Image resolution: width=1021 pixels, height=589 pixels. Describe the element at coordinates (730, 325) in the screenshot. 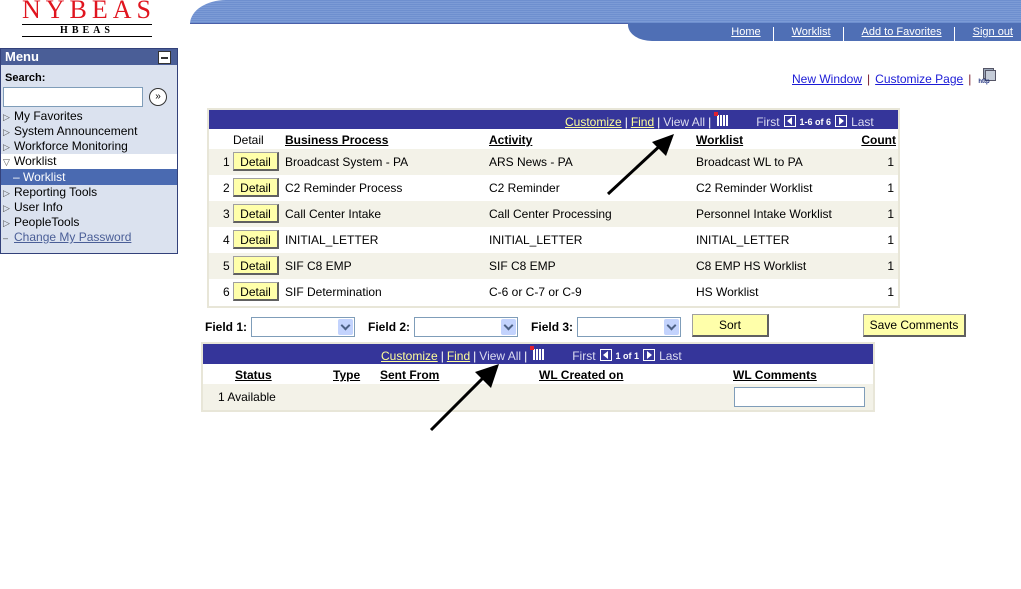

I see `sort-button: Sort` at that location.